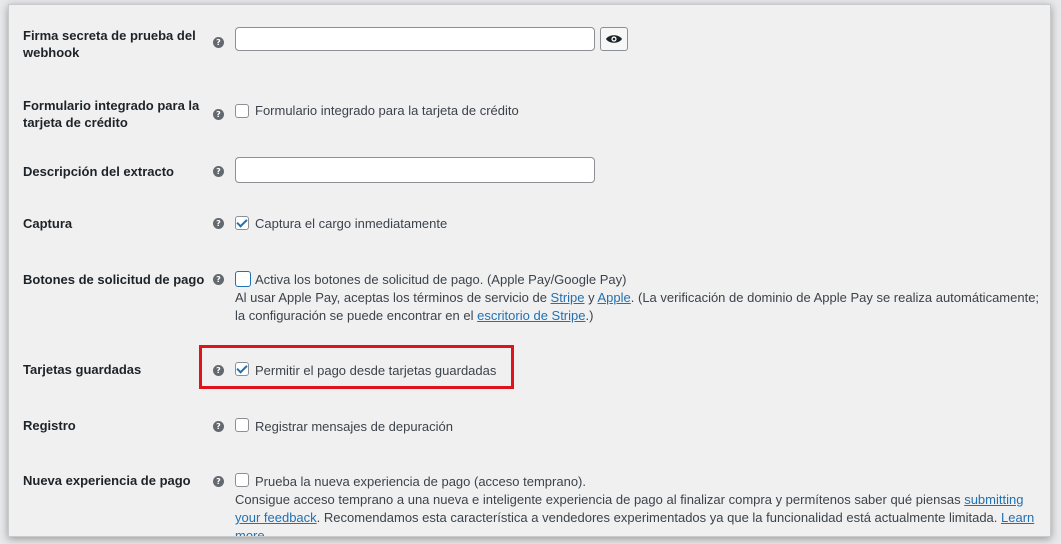 The width and height of the screenshot is (1061, 544). I want to click on logging-checkbox, so click(242, 425).